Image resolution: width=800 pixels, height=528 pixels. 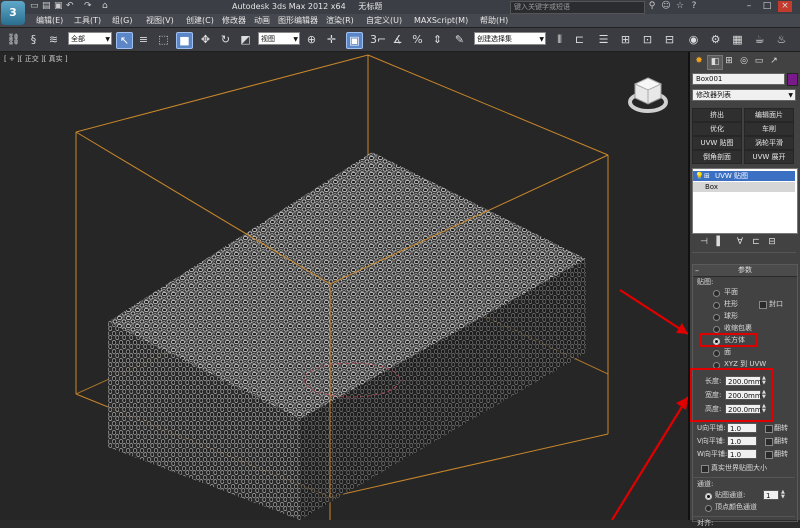 I want to click on render-setup-icon: ⚙, so click(x=715, y=39).